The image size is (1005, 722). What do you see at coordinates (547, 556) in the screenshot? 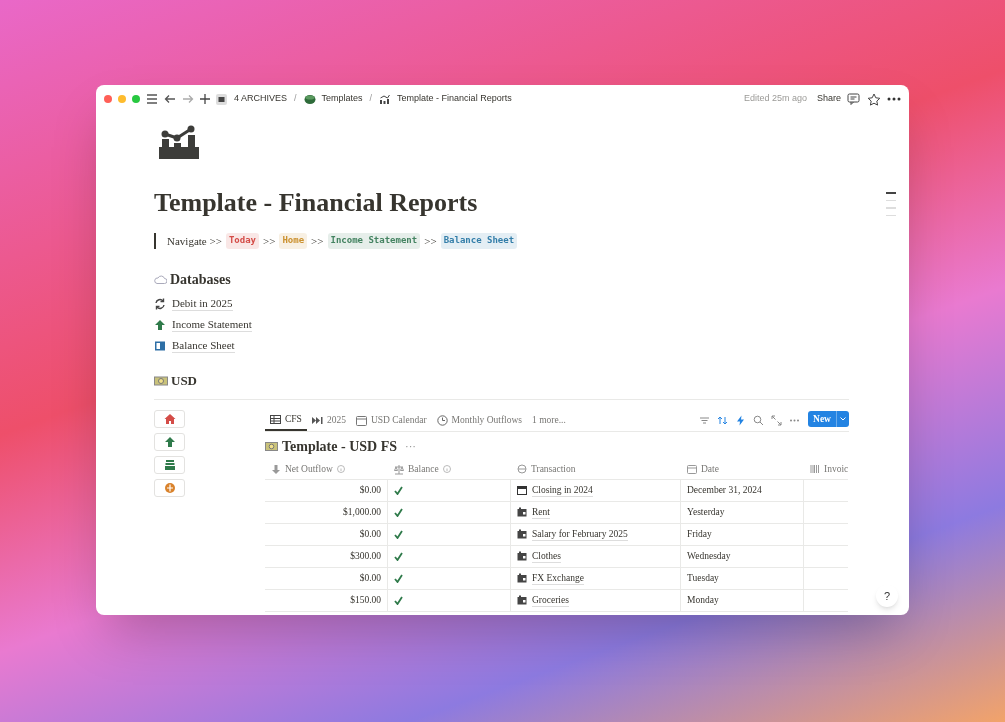
I see `page-link: Clothes` at bounding box center [547, 556].